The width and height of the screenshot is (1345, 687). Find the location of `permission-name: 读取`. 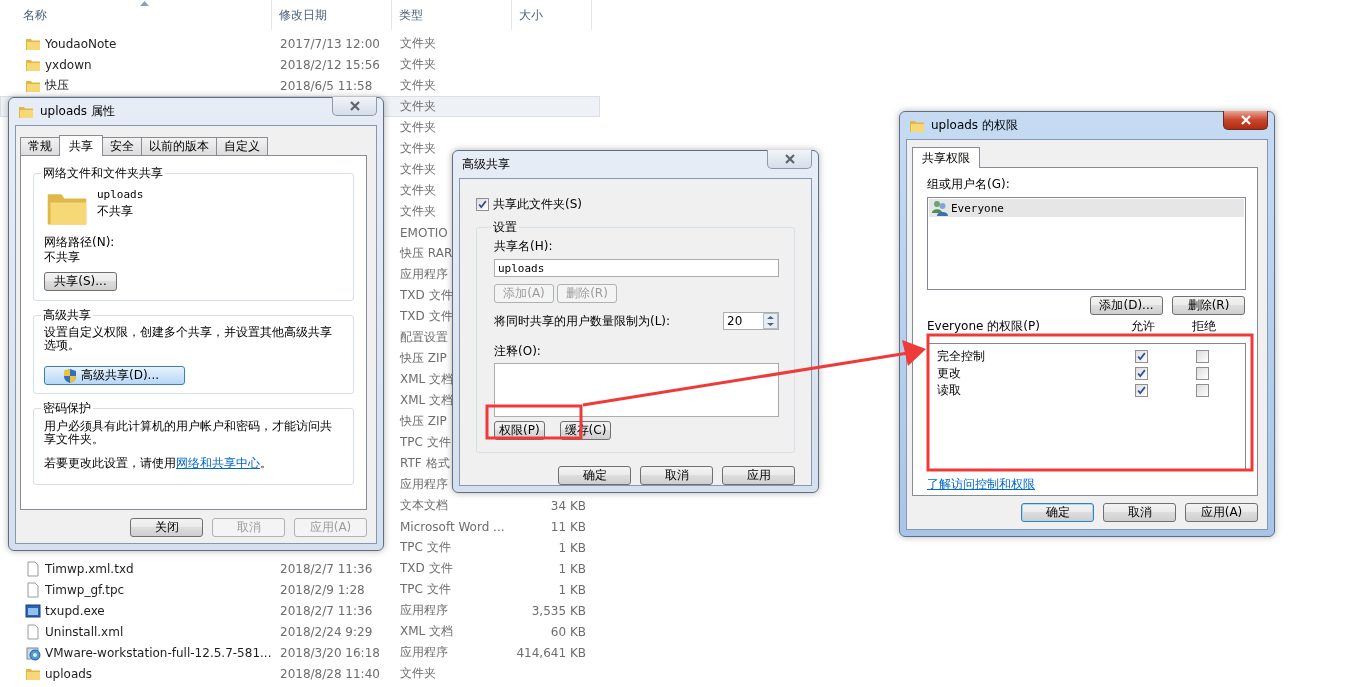

permission-name: 读取 is located at coordinates (949, 390).